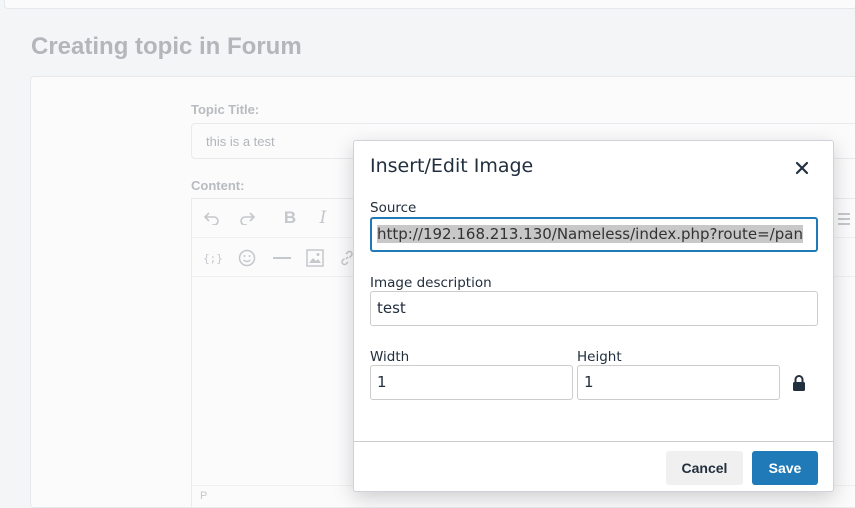 This screenshot has width=855, height=508. Describe the element at coordinates (247, 258) in the screenshot. I see `emoji-icon` at that location.